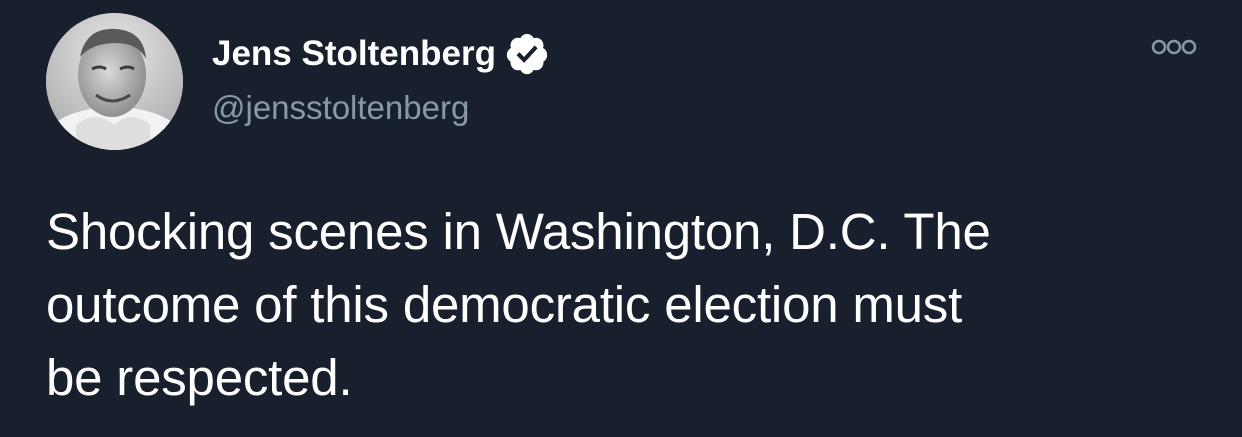  Describe the element at coordinates (354, 54) in the screenshot. I see `display-name: Jens Stoltenberg` at that location.